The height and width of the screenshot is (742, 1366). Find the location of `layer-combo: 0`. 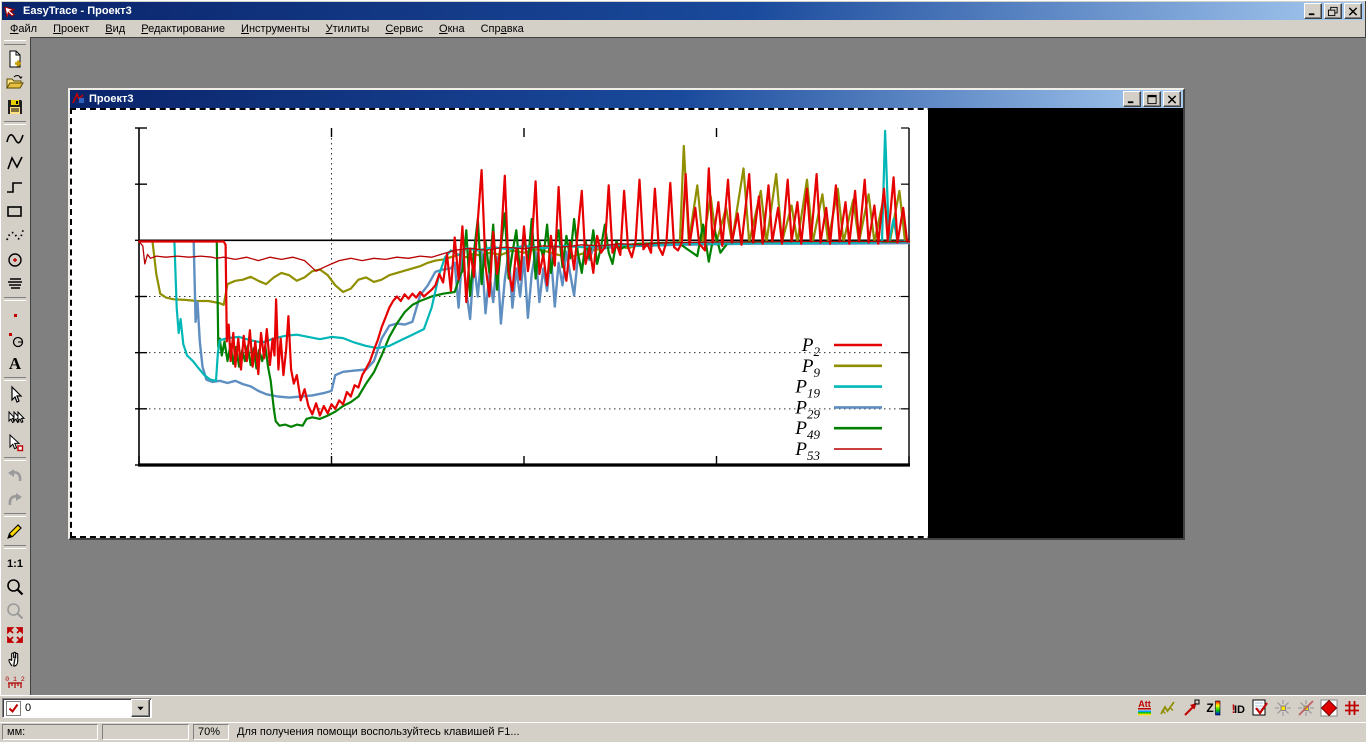

layer-combo: 0 is located at coordinates (77, 708).